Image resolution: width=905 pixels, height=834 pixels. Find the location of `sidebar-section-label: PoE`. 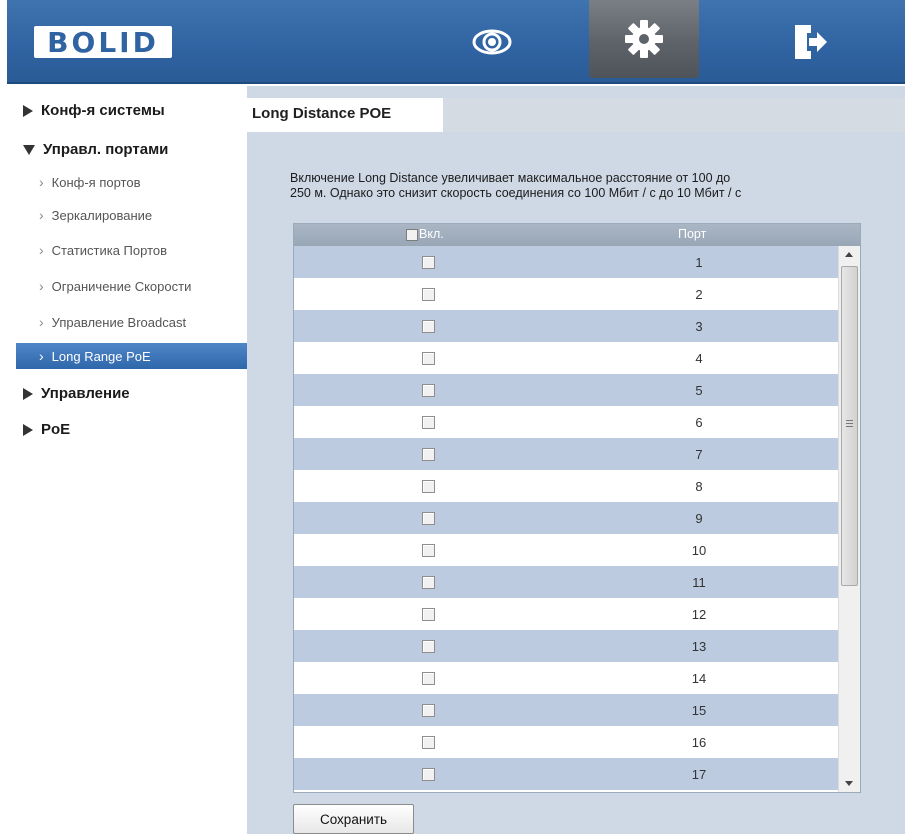

sidebar-section-label: PoE is located at coordinates (56, 429).